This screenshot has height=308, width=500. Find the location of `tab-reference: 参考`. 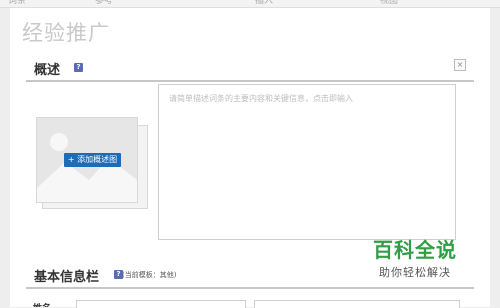

tab-reference: 参考 is located at coordinates (104, 3).